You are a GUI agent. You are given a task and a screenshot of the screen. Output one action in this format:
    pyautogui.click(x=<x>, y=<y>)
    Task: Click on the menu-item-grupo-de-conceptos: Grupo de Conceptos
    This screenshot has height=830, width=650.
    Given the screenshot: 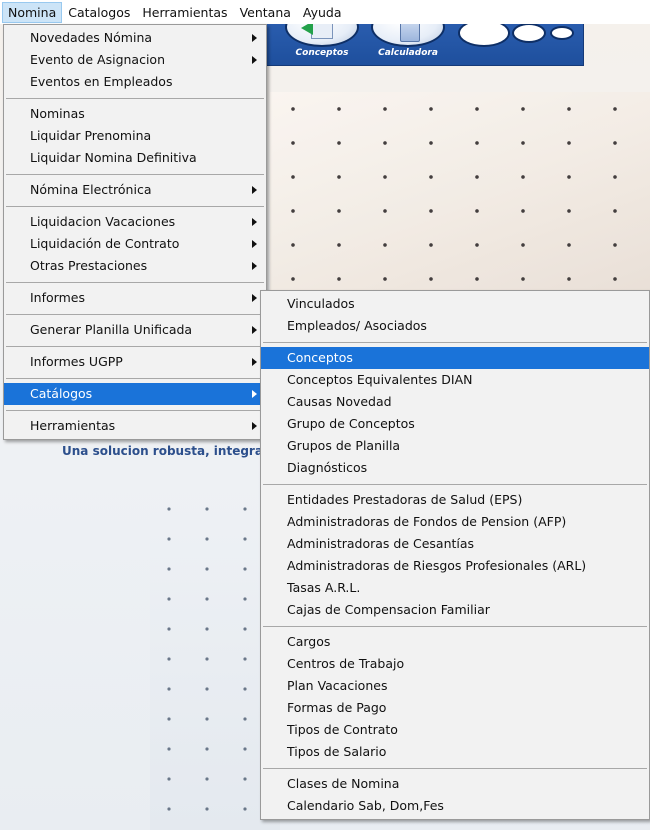 What is the action you would take?
    pyautogui.click(x=455, y=424)
    